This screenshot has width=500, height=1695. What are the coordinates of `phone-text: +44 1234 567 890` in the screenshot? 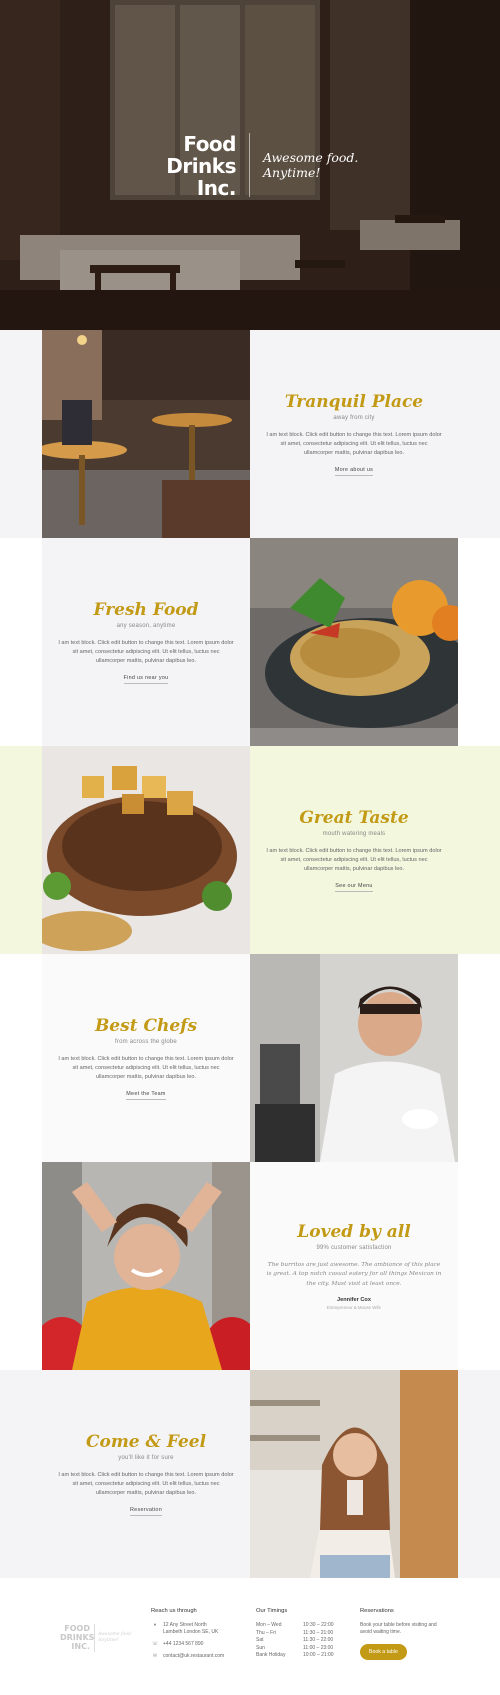 It's located at (183, 1644).